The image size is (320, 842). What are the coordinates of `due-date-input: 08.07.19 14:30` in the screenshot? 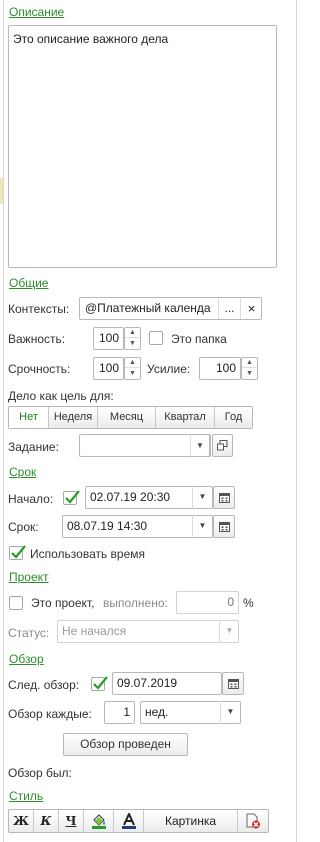 It's located at (137, 526).